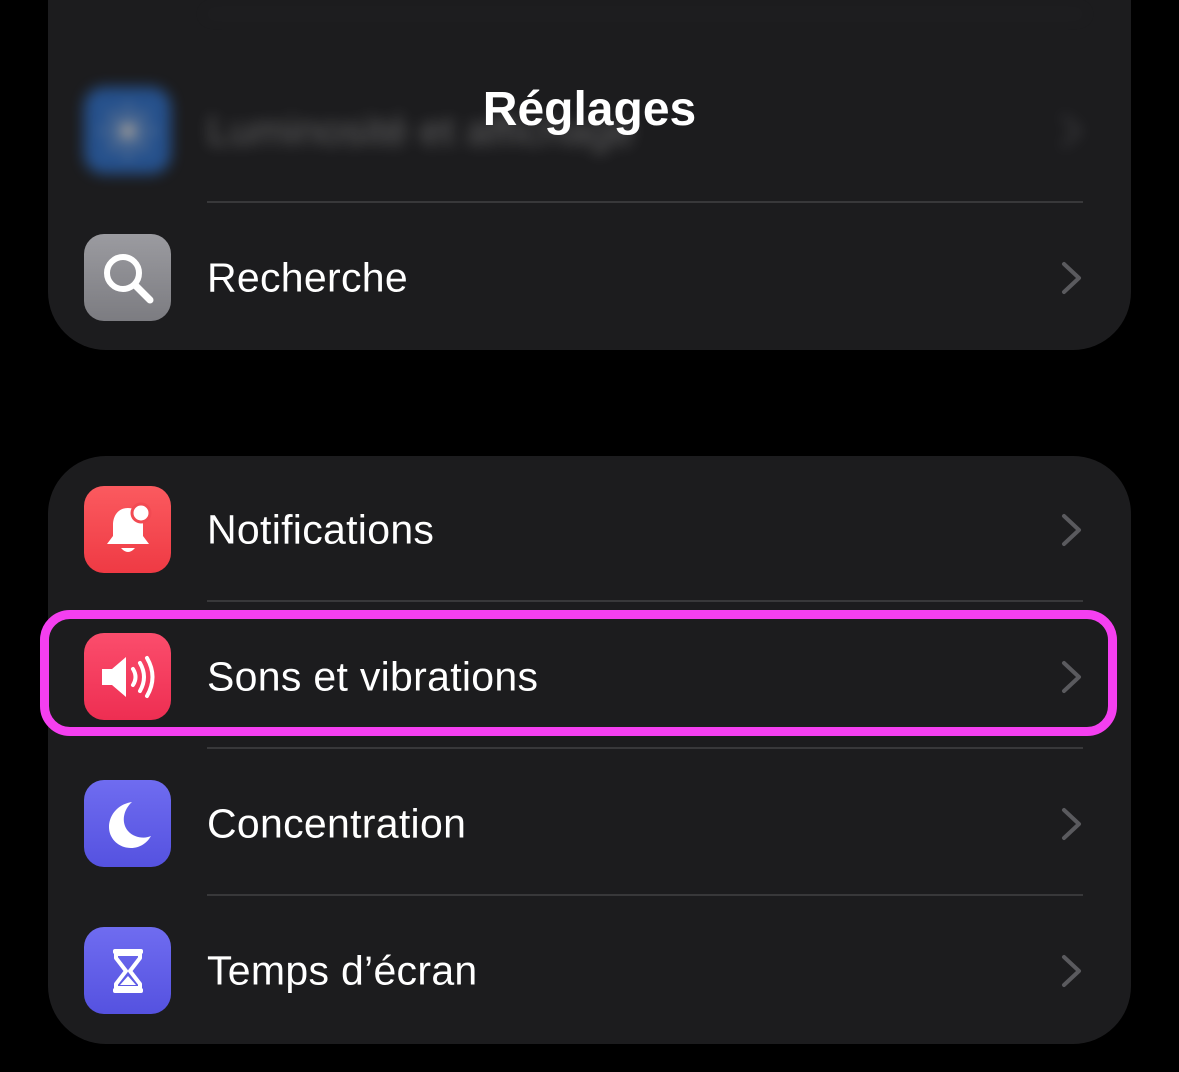 This screenshot has width=1179, height=1072. Describe the element at coordinates (589, 970) in the screenshot. I see `settings-row-screen-time: Temps d’écran` at that location.